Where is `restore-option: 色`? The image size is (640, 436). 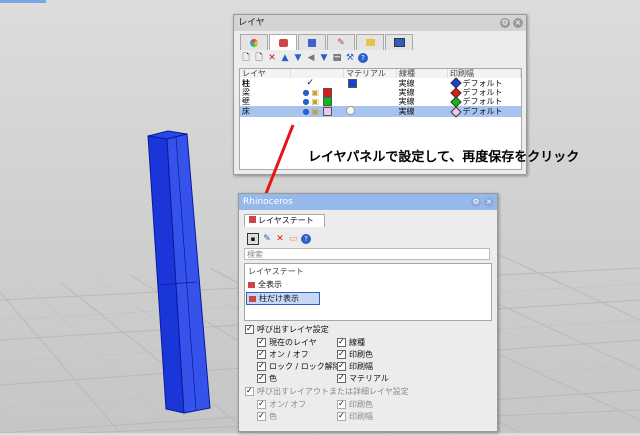
restore-option: 色 is located at coordinates (267, 378).